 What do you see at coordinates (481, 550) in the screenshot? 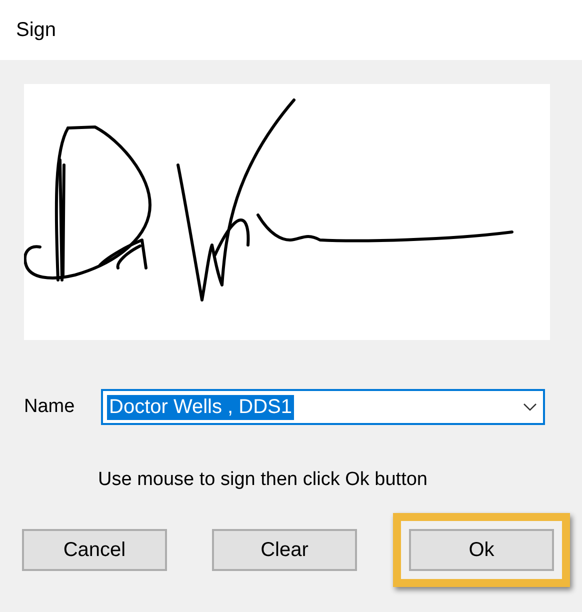
I see `dialog-button: Ok` at bounding box center [481, 550].